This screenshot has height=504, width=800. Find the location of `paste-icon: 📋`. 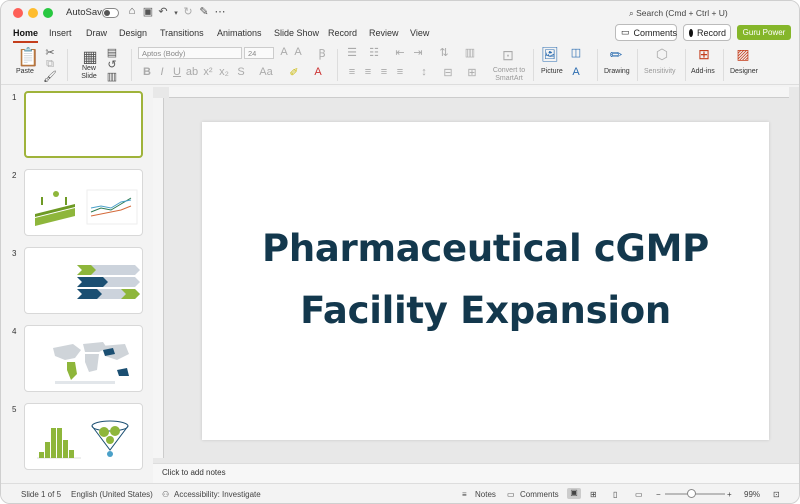

paste-icon: 📋 is located at coordinates (28, 57).